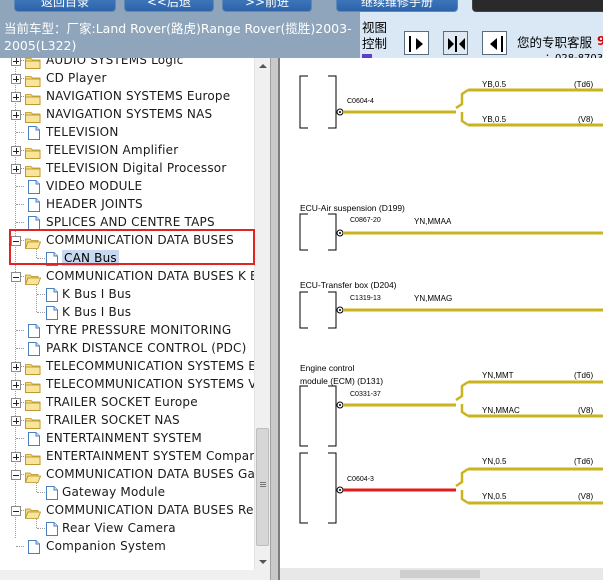  Describe the element at coordinates (130, 204) in the screenshot. I see `tree-item: HEADER JOINTS` at that location.